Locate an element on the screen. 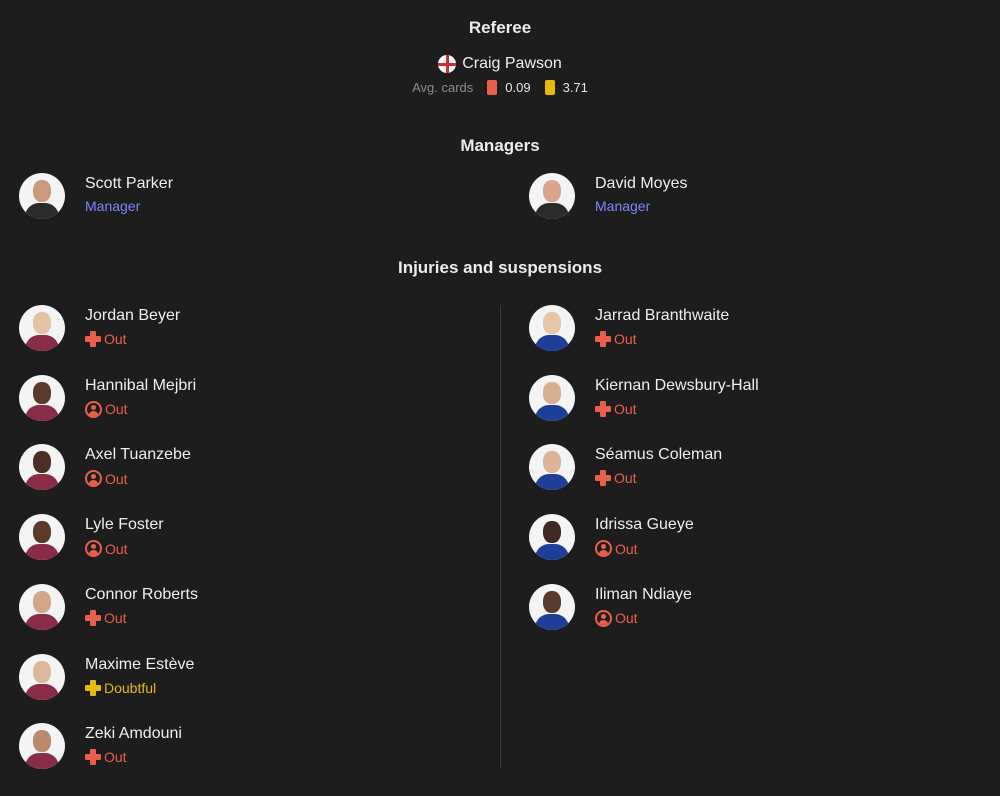  injury-list-item: Zeki Amdouni Out is located at coordinates (219, 748).